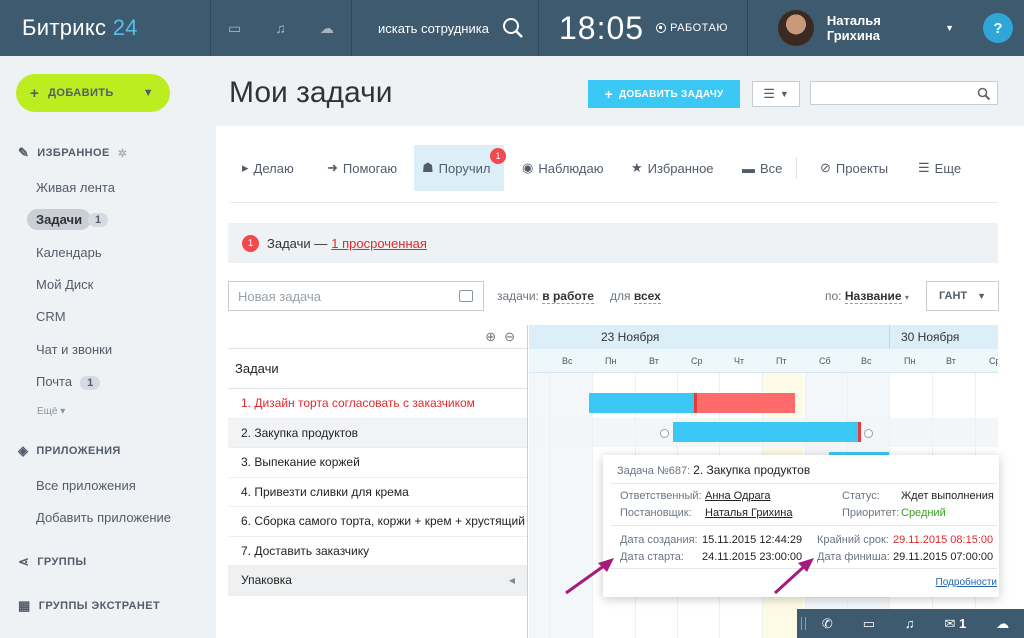 This screenshot has width=1024, height=638. I want to click on sidebar-item-mail: Почта 1, so click(68, 382).